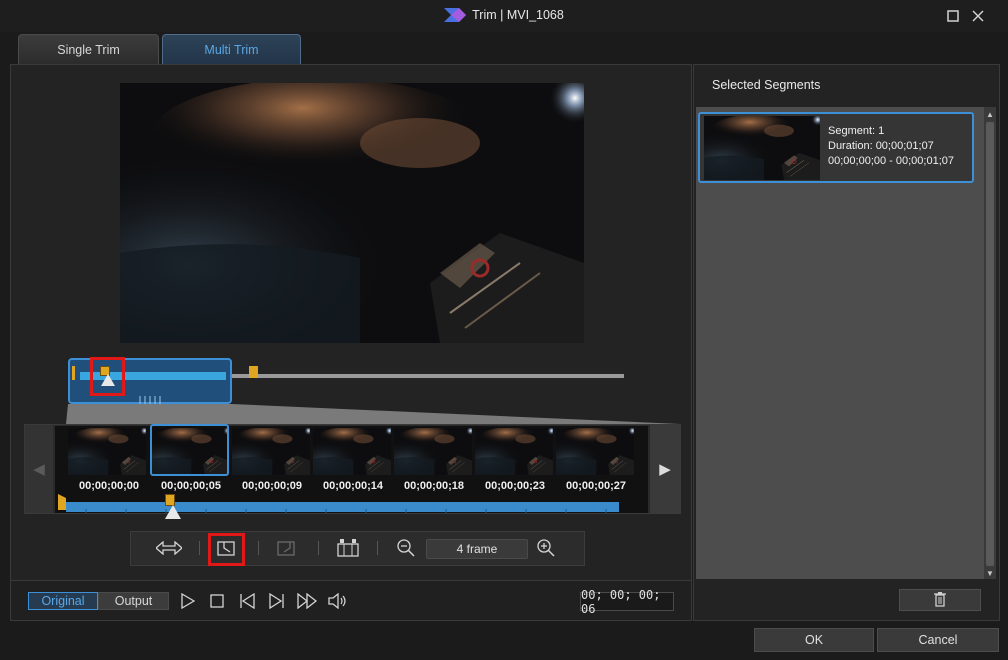 This screenshot has width=1008, height=660. I want to click on scroll-up-icon: ▲, so click(990, 114).